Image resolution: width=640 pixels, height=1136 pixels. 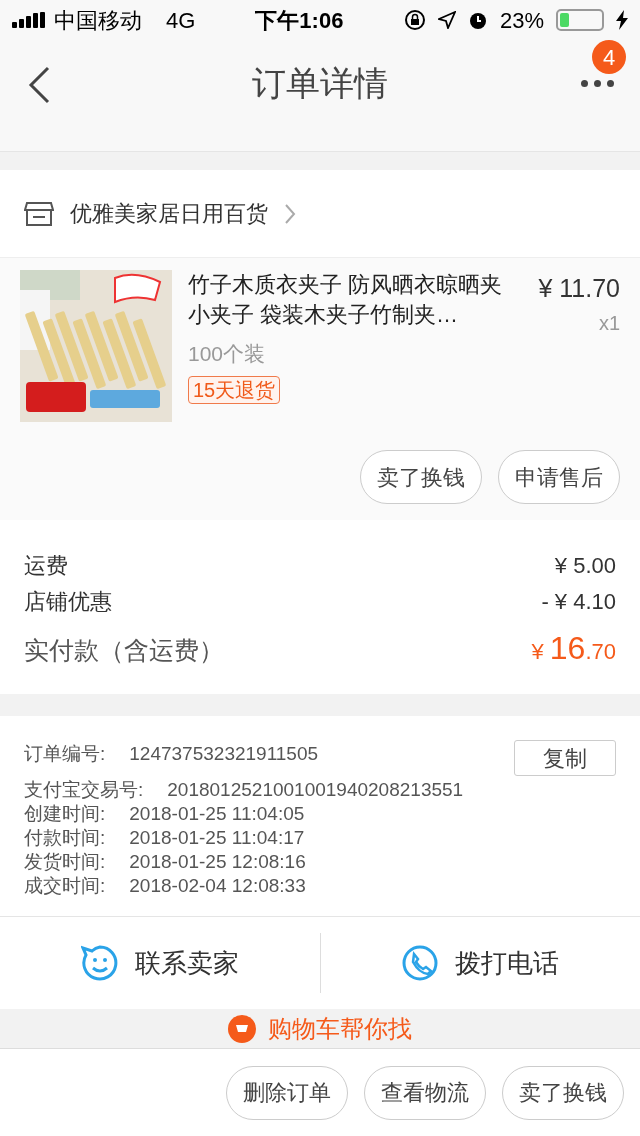 What do you see at coordinates (39, 85) in the screenshot?
I see `back-icon` at bounding box center [39, 85].